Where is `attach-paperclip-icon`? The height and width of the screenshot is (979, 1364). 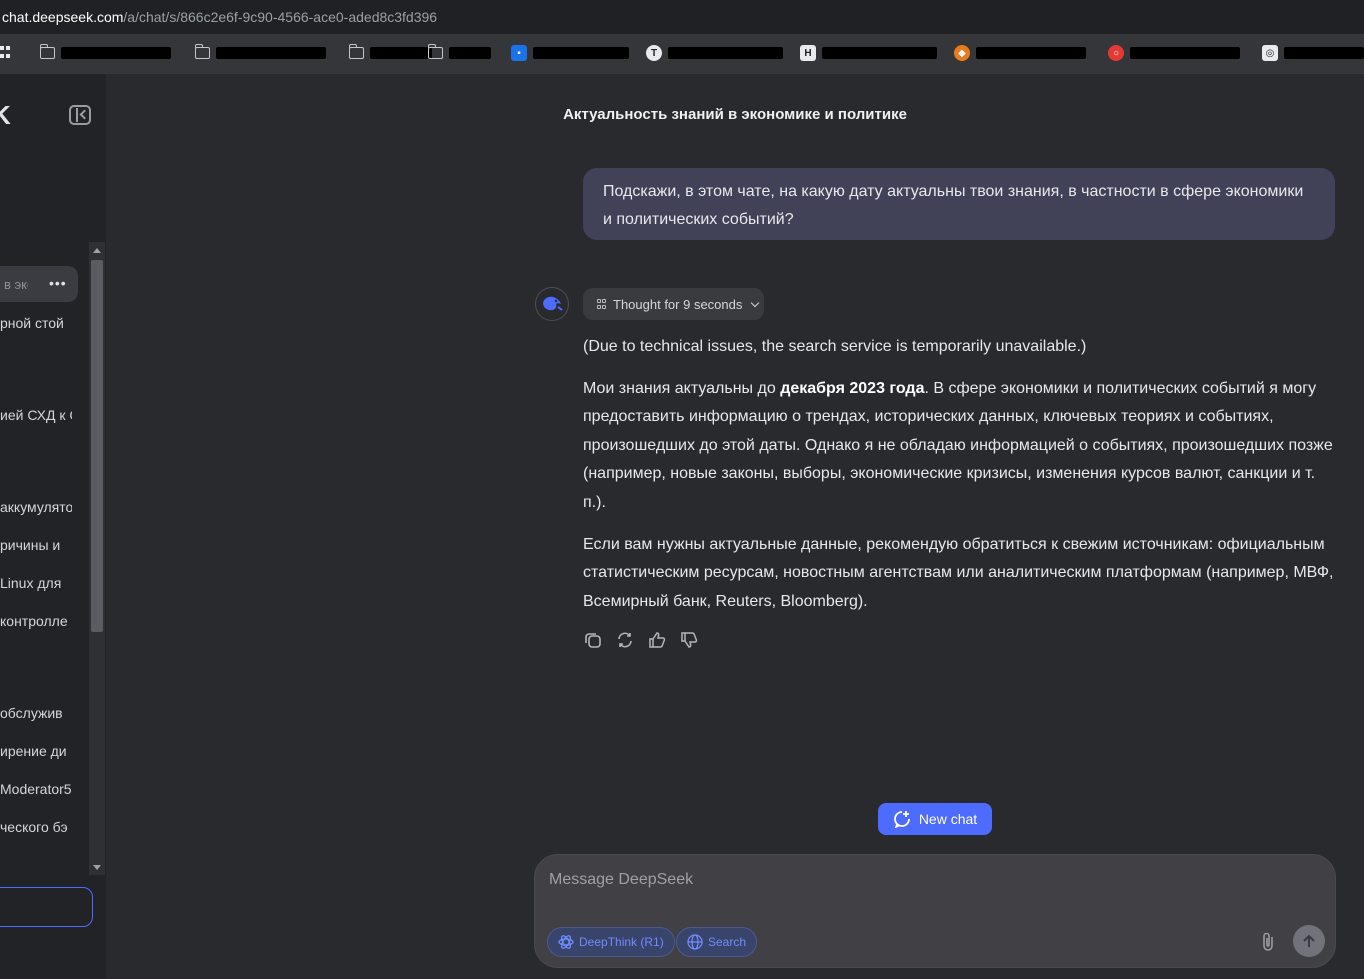 attach-paperclip-icon is located at coordinates (1268, 942).